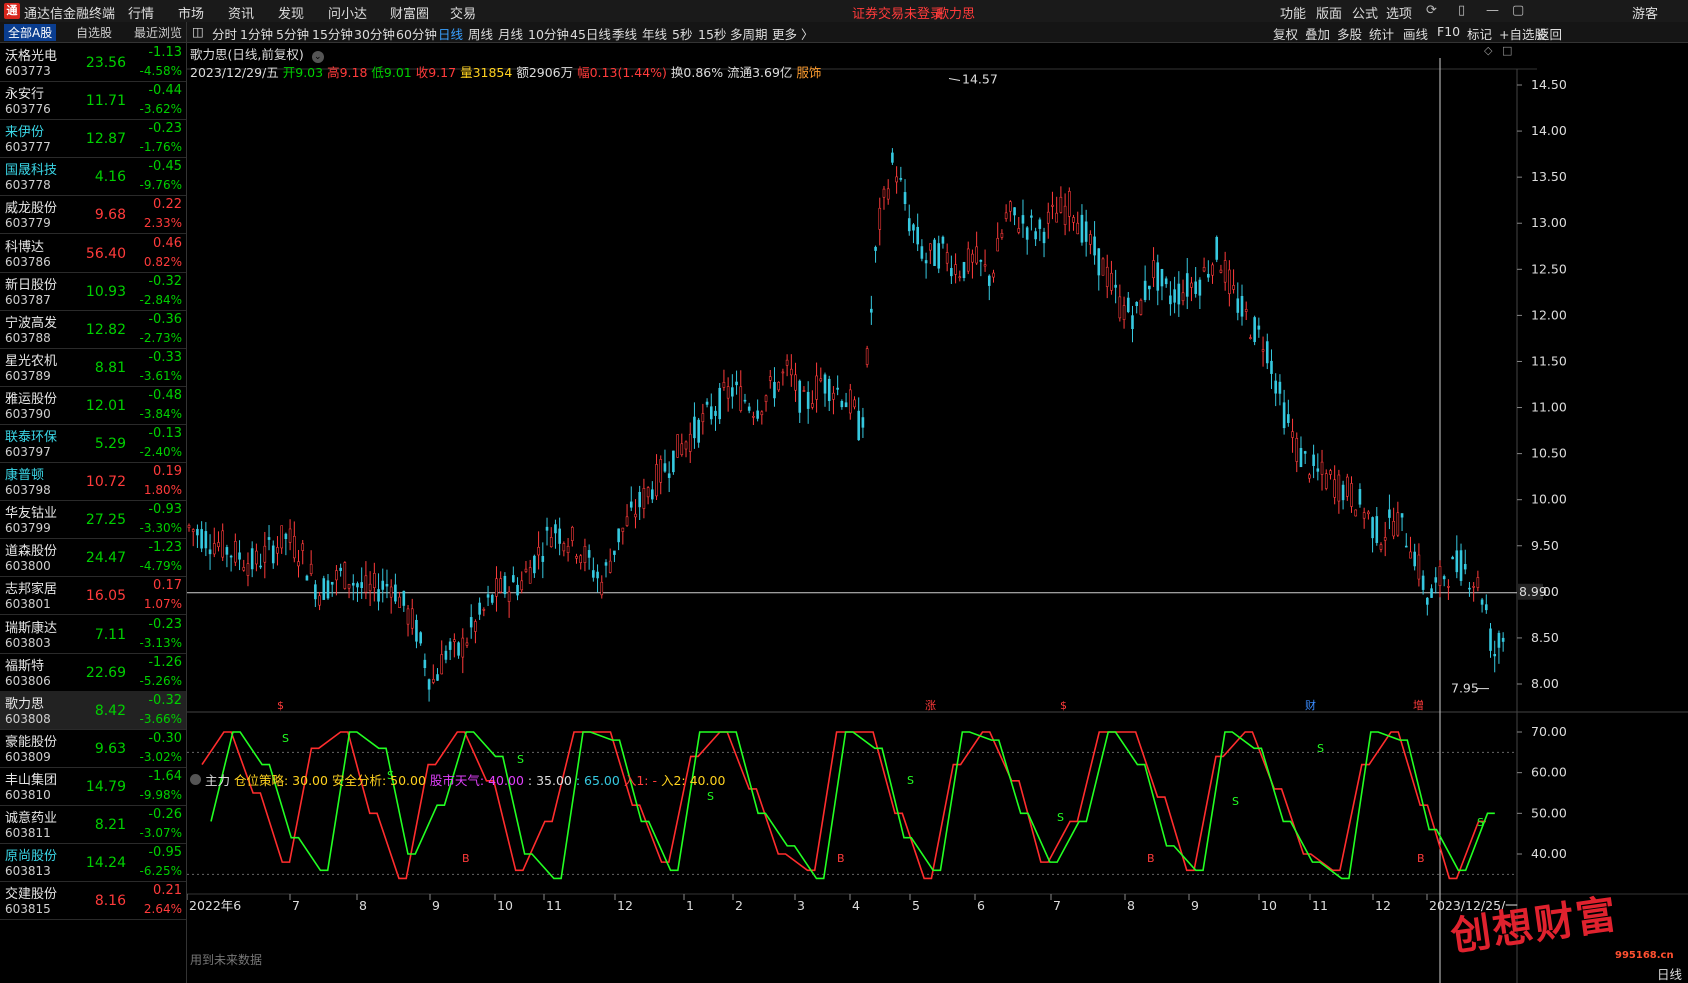 Image resolution: width=1688 pixels, height=983 pixels. Describe the element at coordinates (590, 33) in the screenshot. I see `period-tab-10: 45日线` at that location.